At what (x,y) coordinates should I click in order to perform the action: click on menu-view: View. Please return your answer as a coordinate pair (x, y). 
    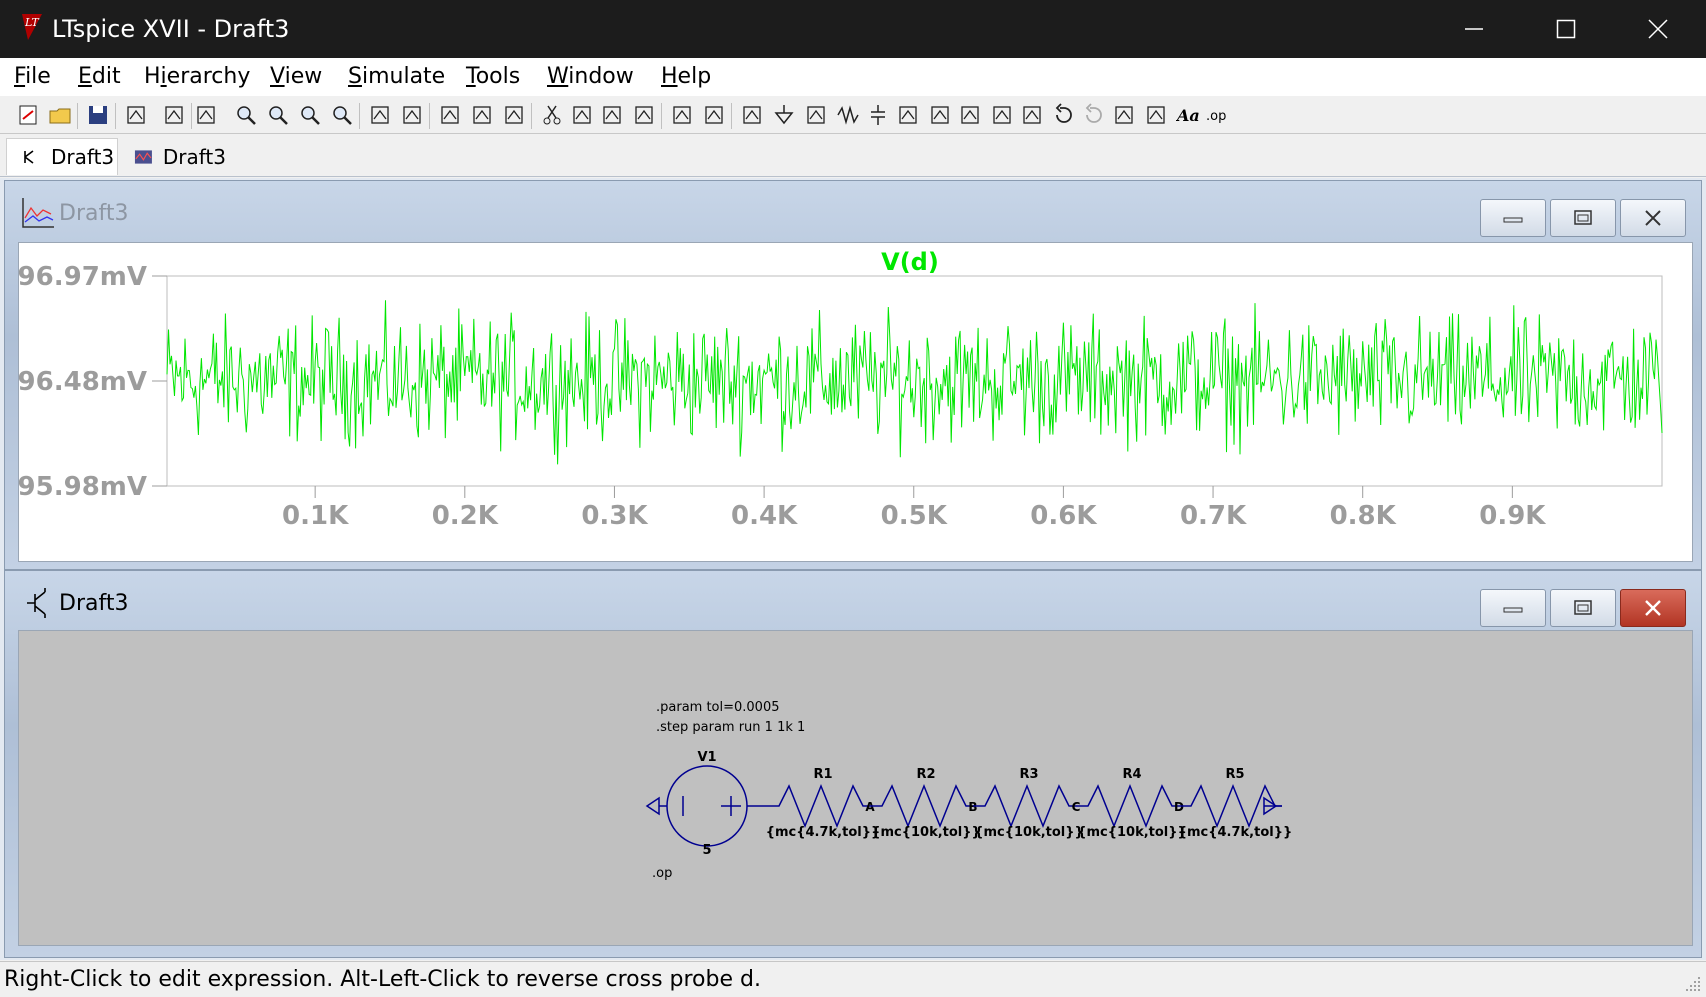
    Looking at the image, I should click on (296, 76).